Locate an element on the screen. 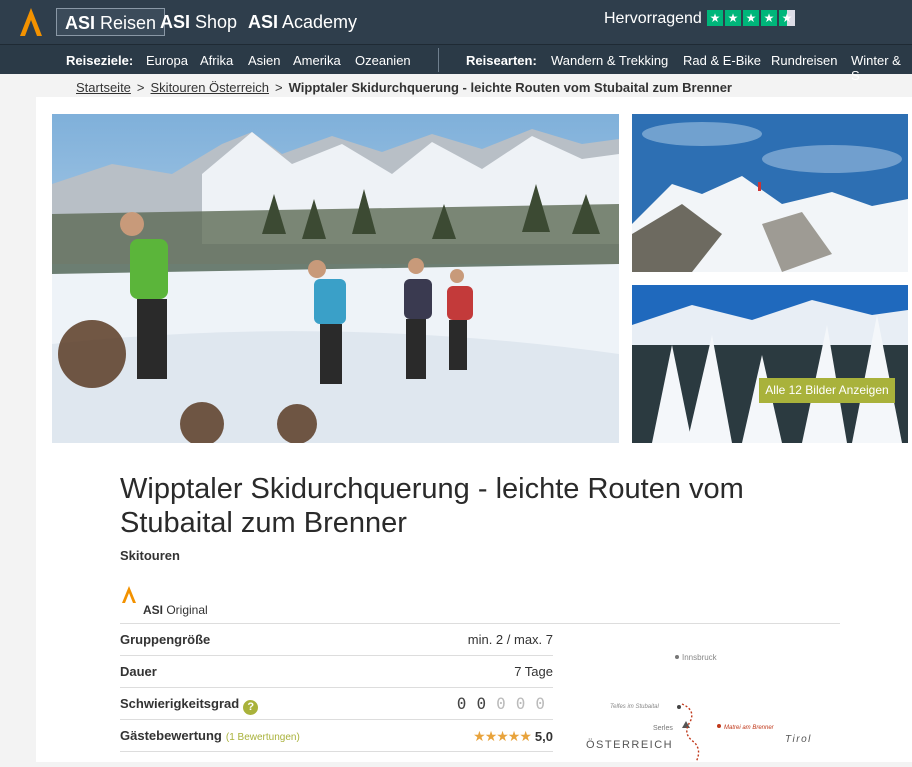  types-label: Reisearten: is located at coordinates (501, 60).